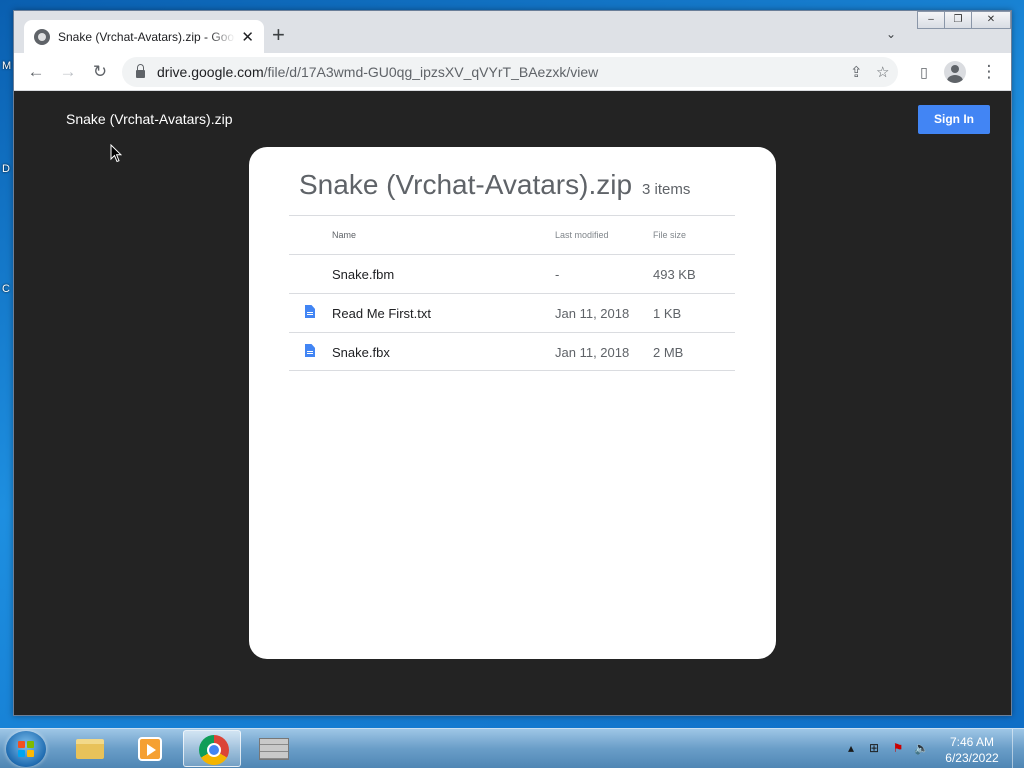 The width and height of the screenshot is (1024, 768). Describe the element at coordinates (26, 749) in the screenshot. I see `start-button` at that location.